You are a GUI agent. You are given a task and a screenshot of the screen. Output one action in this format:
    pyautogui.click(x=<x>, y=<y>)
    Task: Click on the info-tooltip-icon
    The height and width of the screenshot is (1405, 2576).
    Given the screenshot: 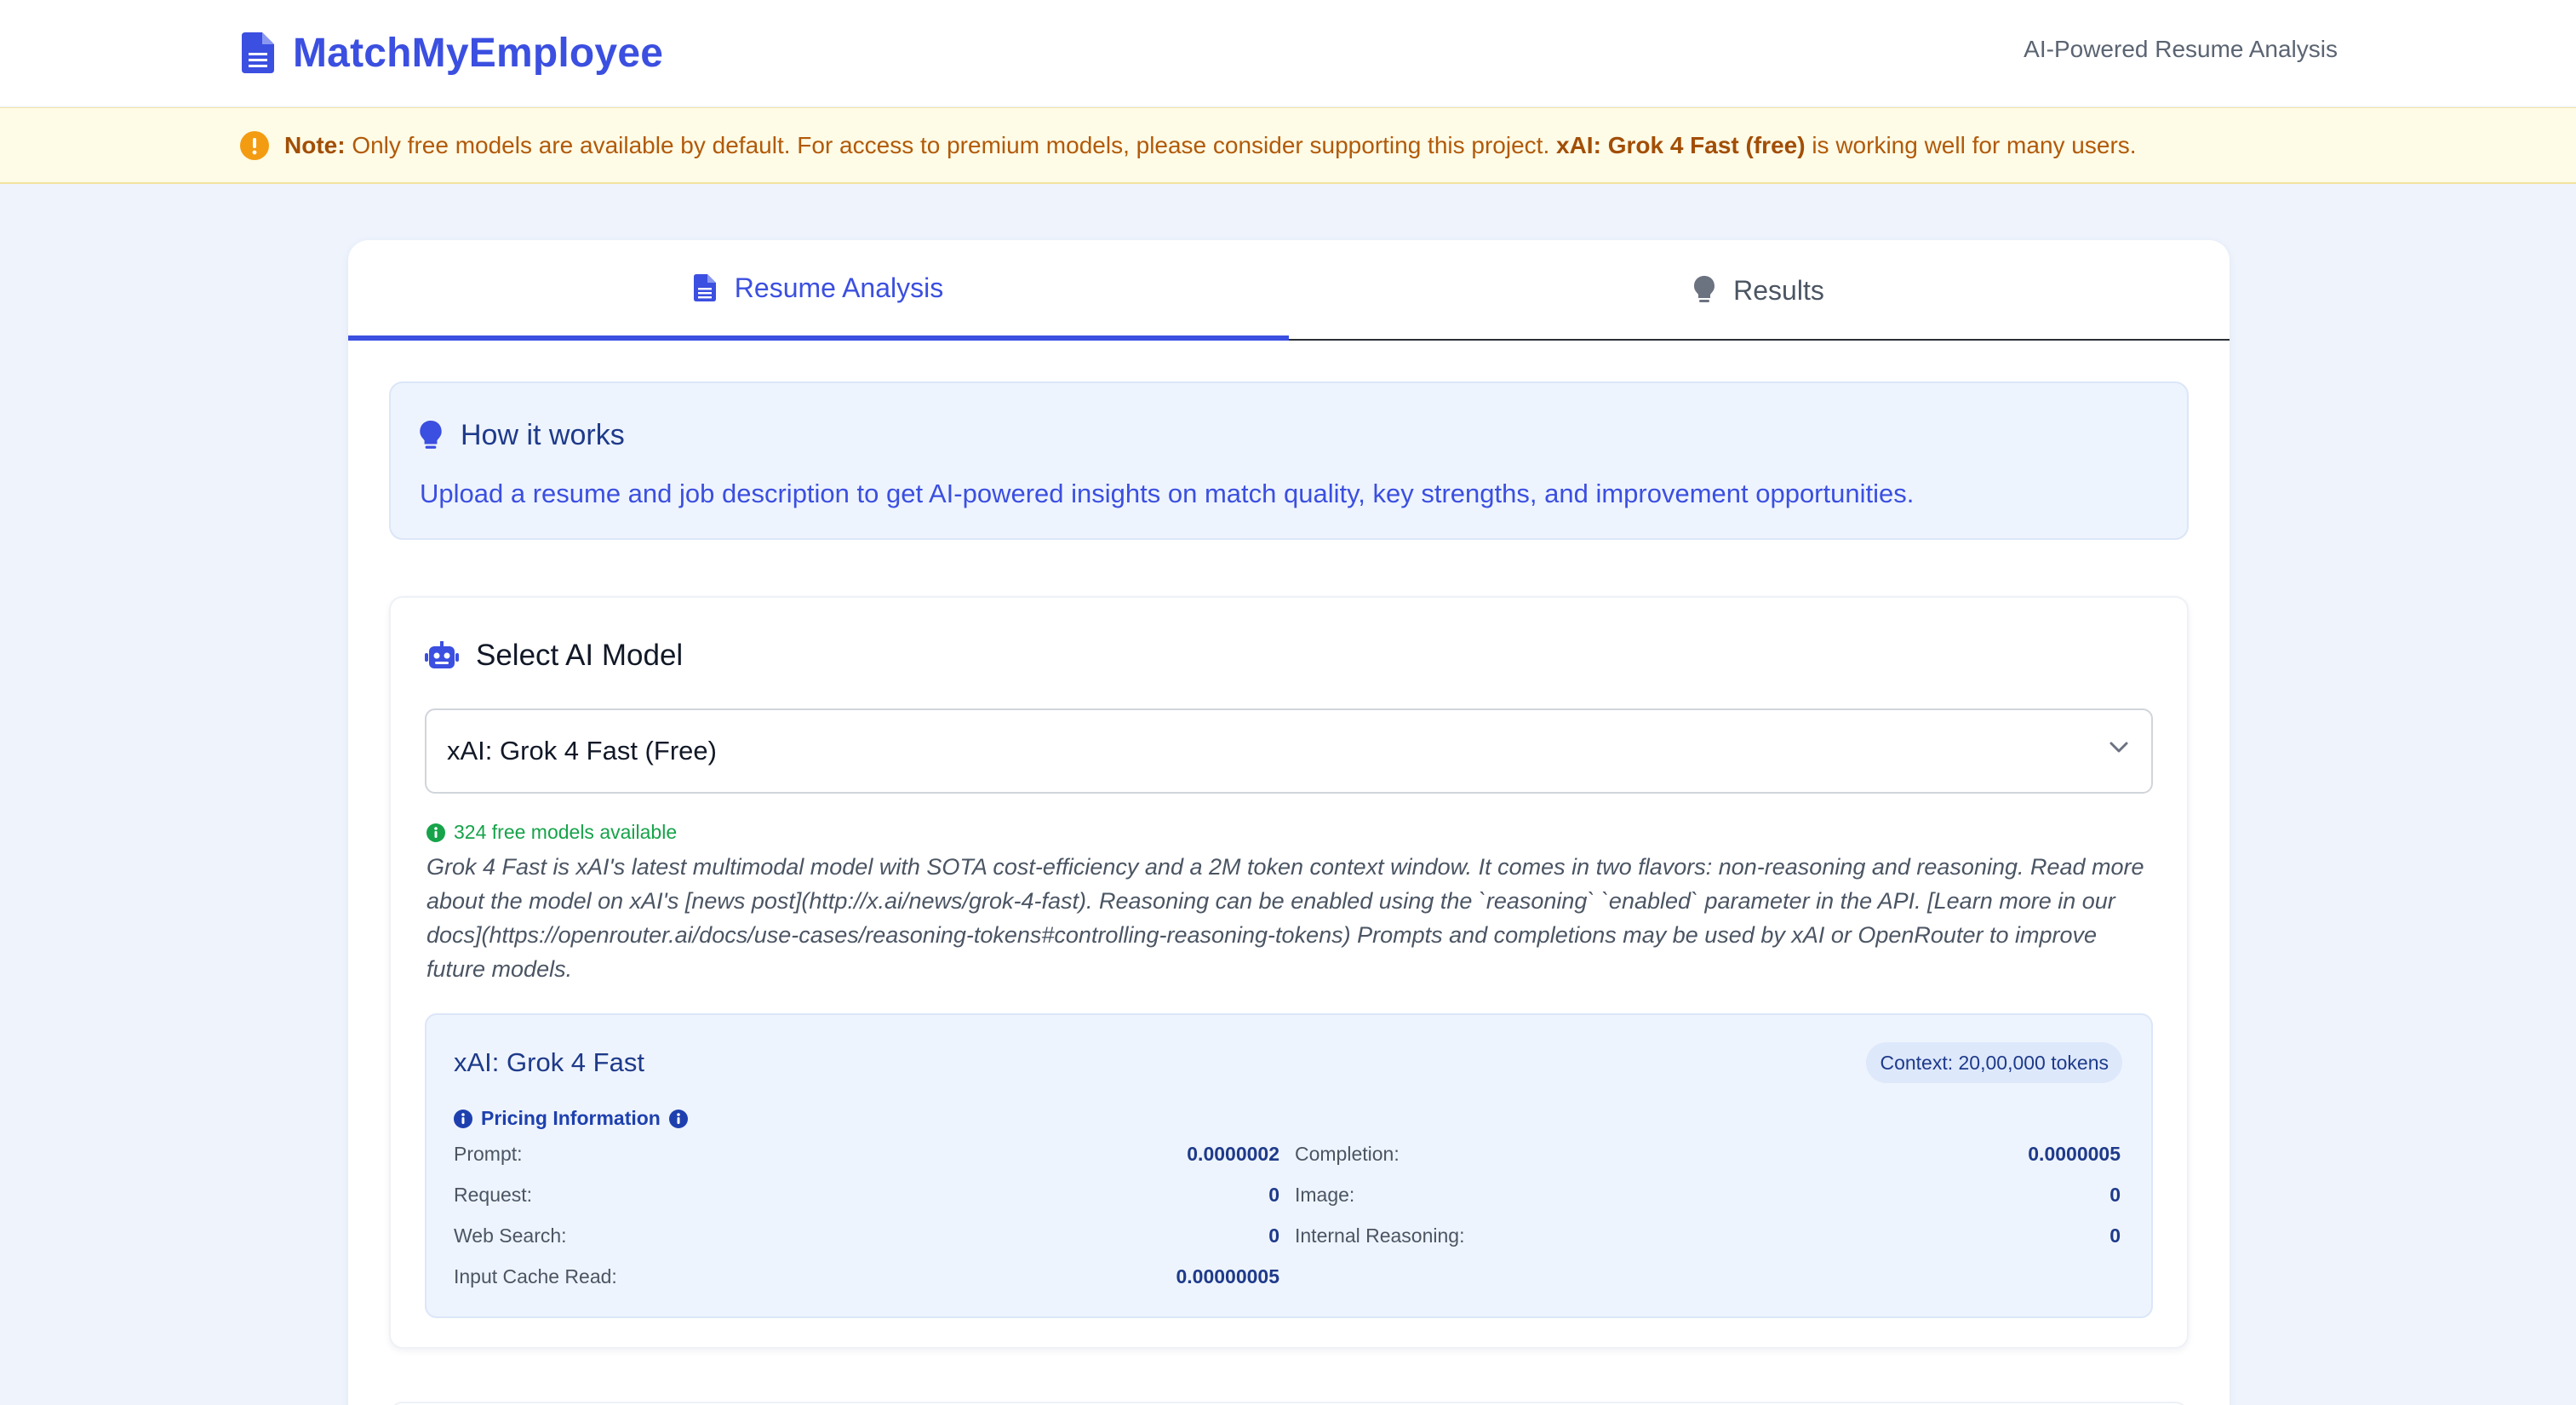 What is the action you would take?
    pyautogui.click(x=678, y=1118)
    